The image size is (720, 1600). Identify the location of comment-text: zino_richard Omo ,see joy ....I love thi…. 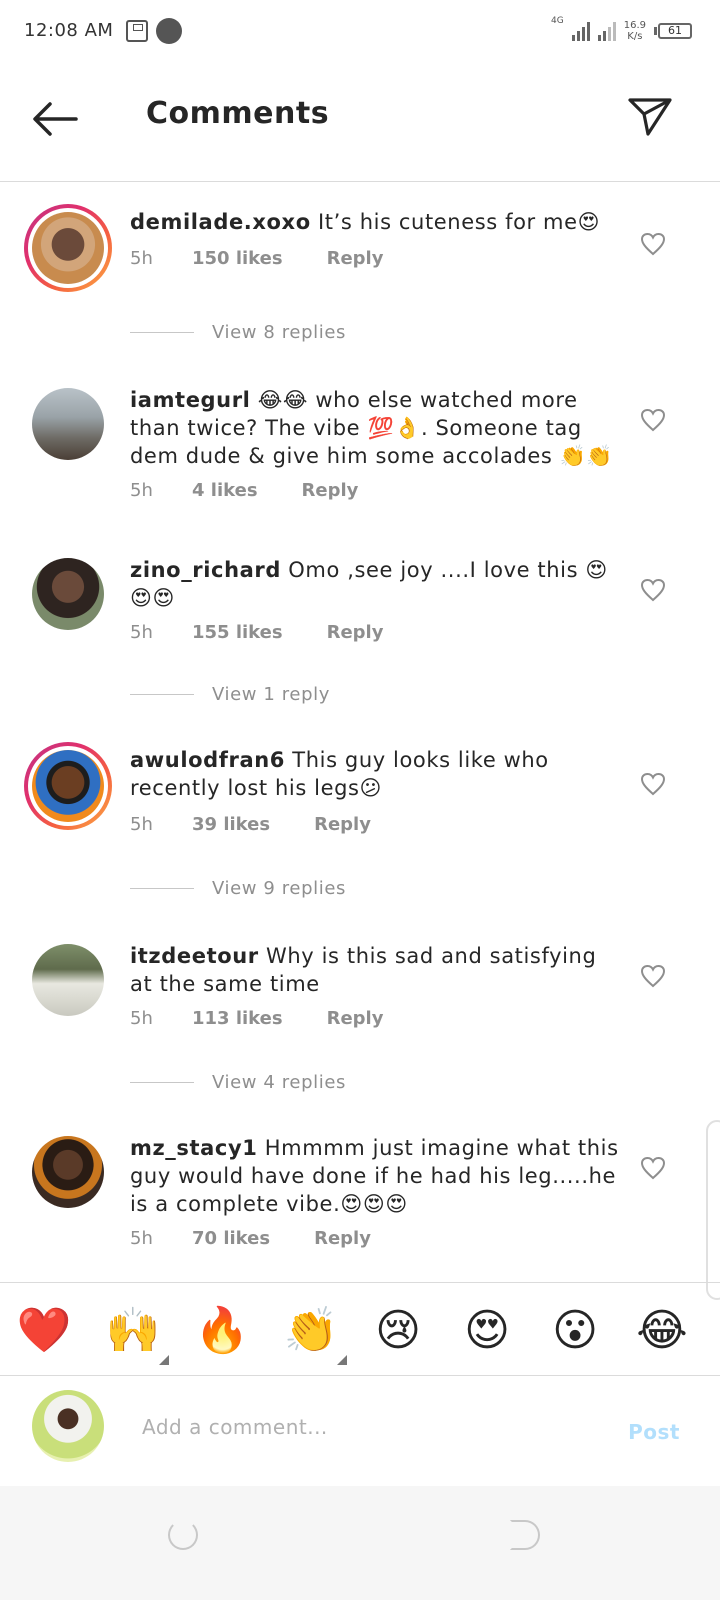
(375, 584).